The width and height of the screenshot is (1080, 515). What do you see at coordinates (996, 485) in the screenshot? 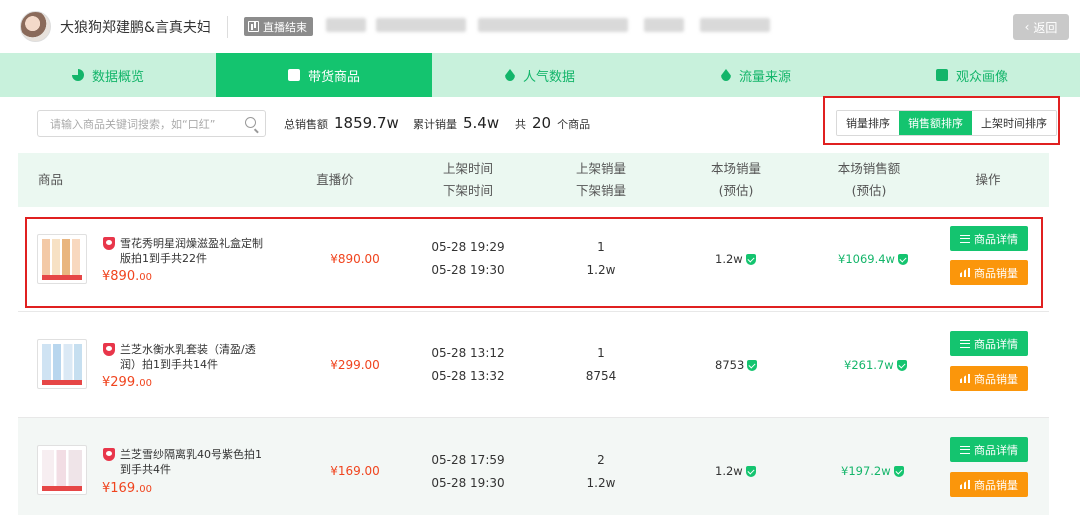
I see `sales-label: 商品销量` at bounding box center [996, 485].